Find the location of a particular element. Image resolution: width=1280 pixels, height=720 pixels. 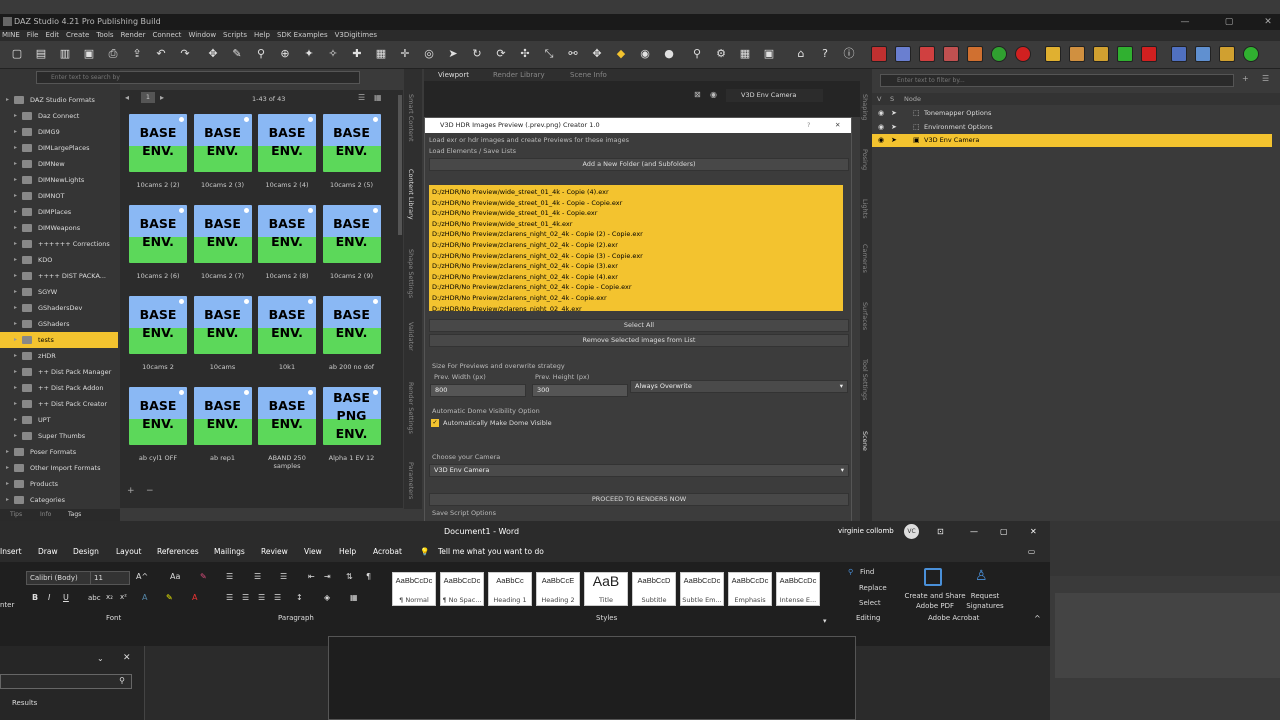

tree-item: ▸ ++ Dist Pack Manager is located at coordinates (59, 372).